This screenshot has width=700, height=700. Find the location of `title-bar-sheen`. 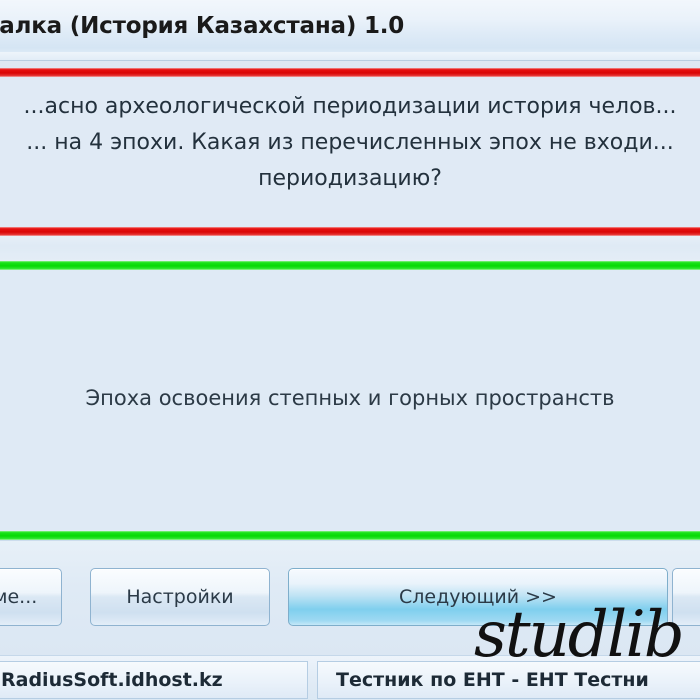

title-bar-sheen is located at coordinates (350, 56).